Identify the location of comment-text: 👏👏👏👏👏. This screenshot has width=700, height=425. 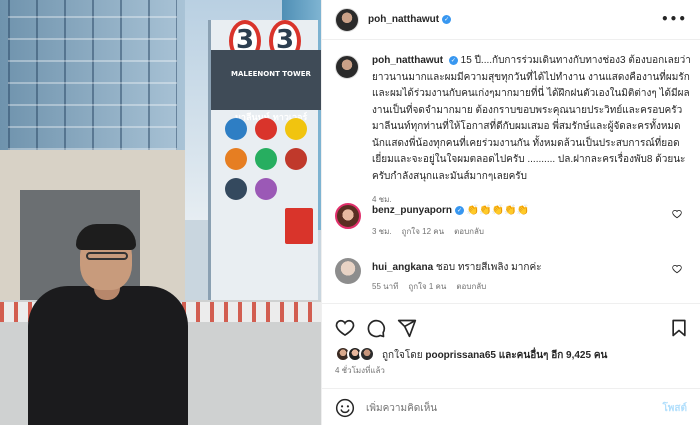
(498, 210).